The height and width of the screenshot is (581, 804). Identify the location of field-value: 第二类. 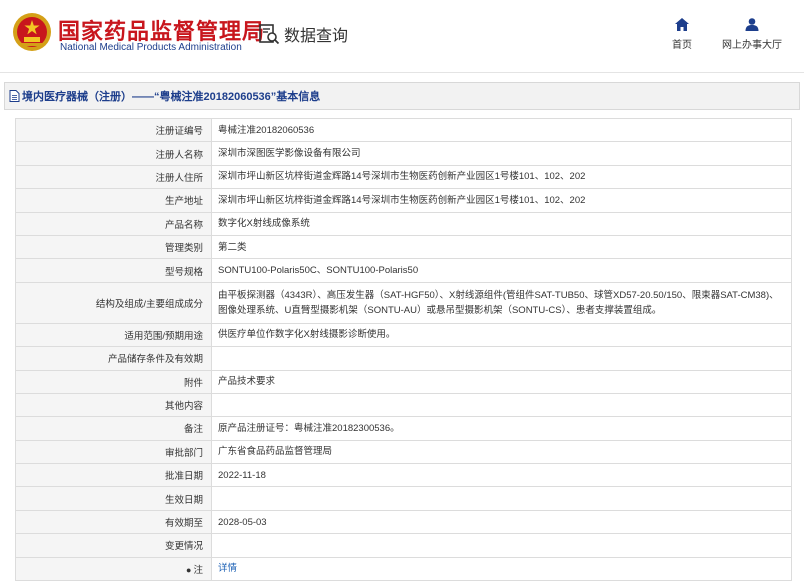
(501, 247).